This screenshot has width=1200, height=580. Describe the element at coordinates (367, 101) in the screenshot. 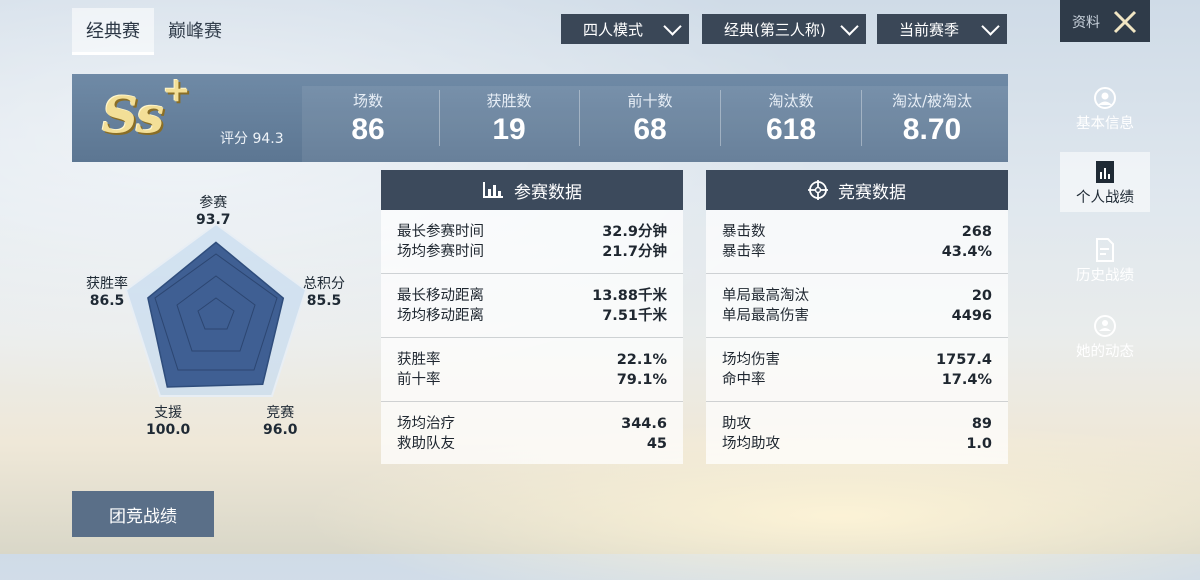

I see `stat-label: 场数` at that location.